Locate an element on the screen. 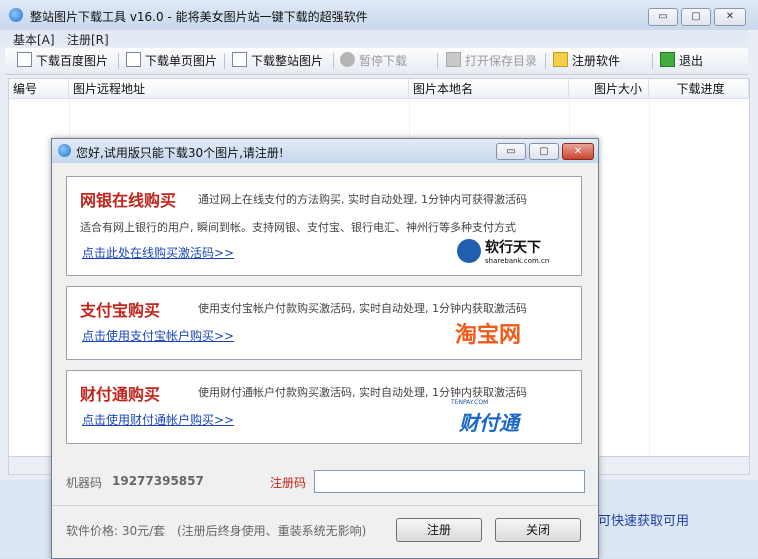  download-site-label: 下载整站图片 is located at coordinates (287, 61).